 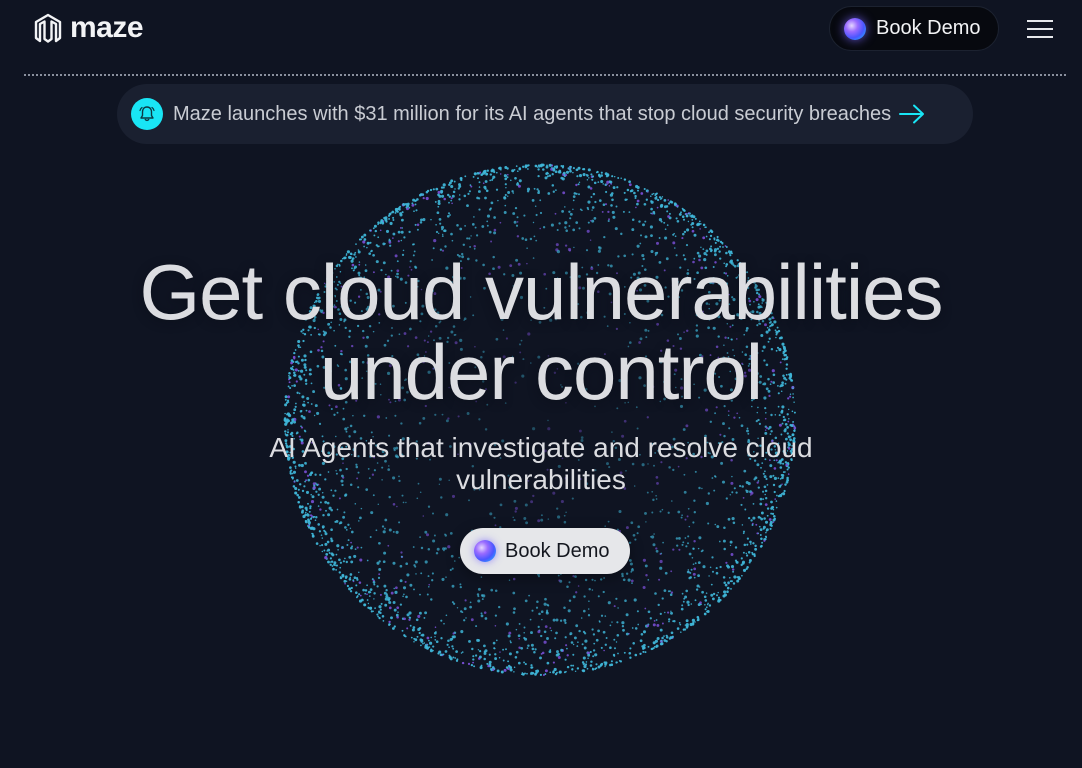 I want to click on book-demo-hero-button: Book Demo, so click(x=545, y=551).